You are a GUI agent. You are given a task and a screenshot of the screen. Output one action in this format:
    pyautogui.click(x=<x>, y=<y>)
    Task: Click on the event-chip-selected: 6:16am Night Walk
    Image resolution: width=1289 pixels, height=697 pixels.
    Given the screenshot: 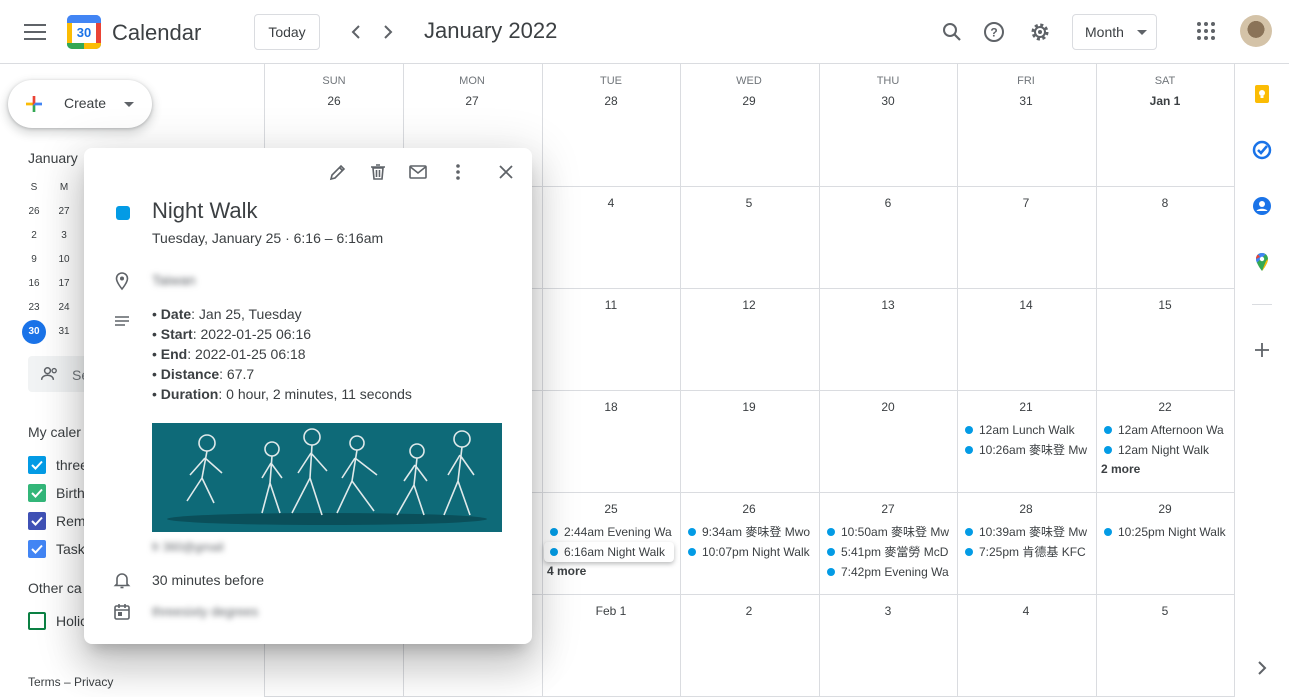 What is the action you would take?
    pyautogui.click(x=609, y=552)
    